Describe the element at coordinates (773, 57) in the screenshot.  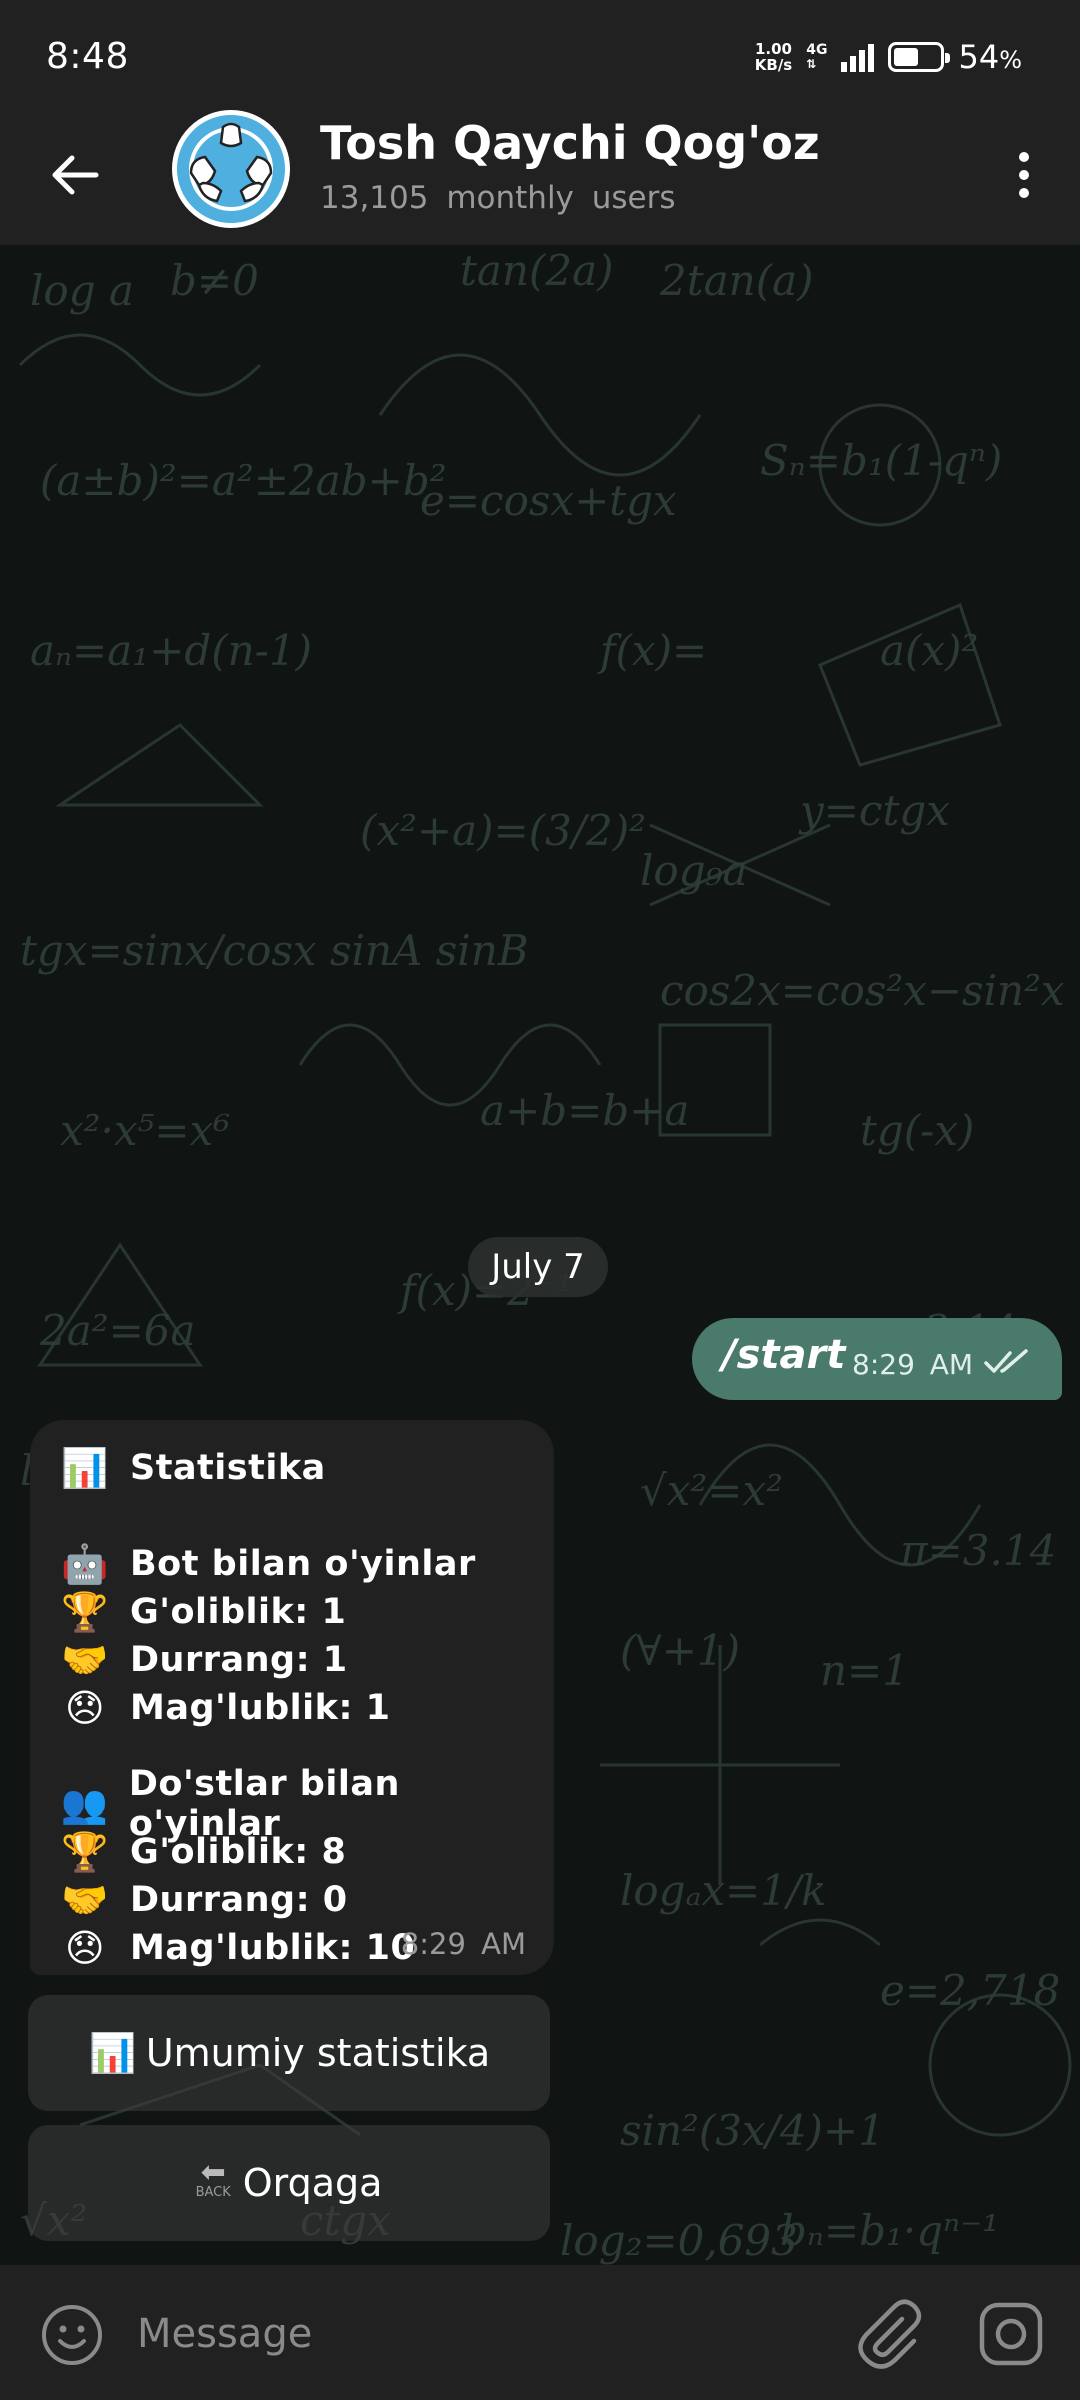
I see `network-speed: 1.00 KB/s` at that location.